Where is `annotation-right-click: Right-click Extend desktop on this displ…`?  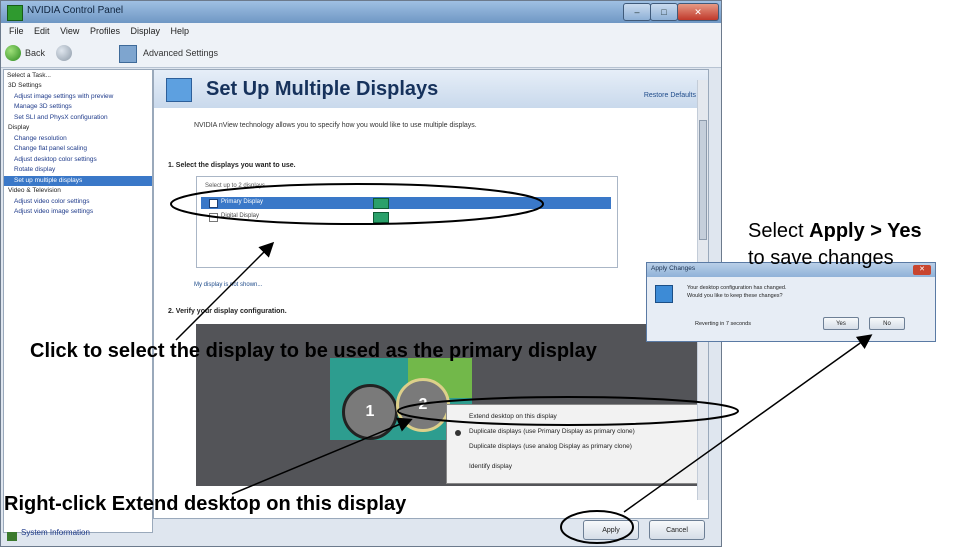 annotation-right-click: Right-click Extend desktop on this displ… is located at coordinates (205, 504).